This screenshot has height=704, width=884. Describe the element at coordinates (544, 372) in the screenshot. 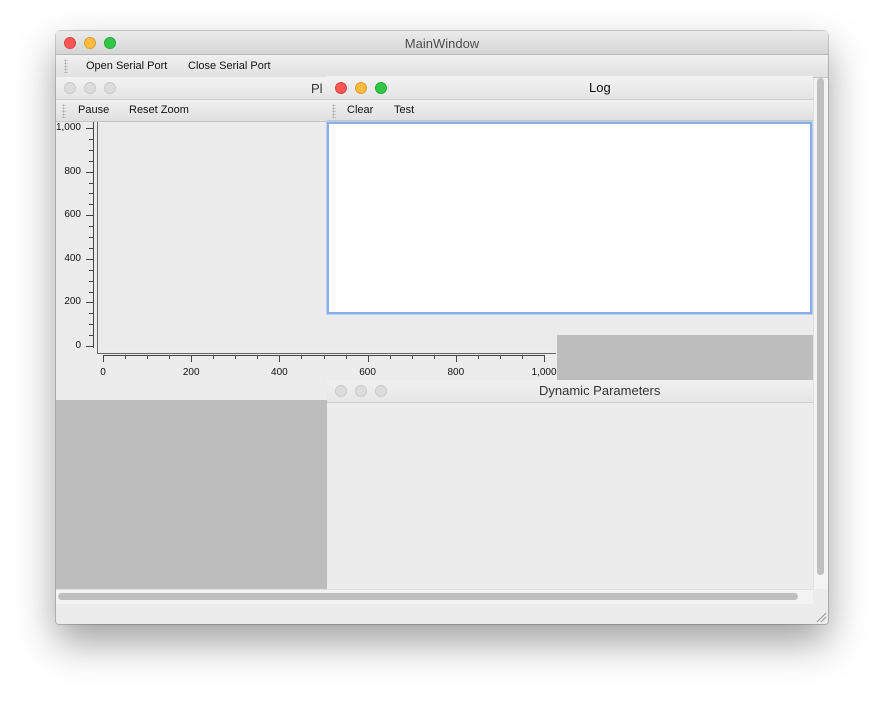

I see `x-tick-label: 1,000` at that location.